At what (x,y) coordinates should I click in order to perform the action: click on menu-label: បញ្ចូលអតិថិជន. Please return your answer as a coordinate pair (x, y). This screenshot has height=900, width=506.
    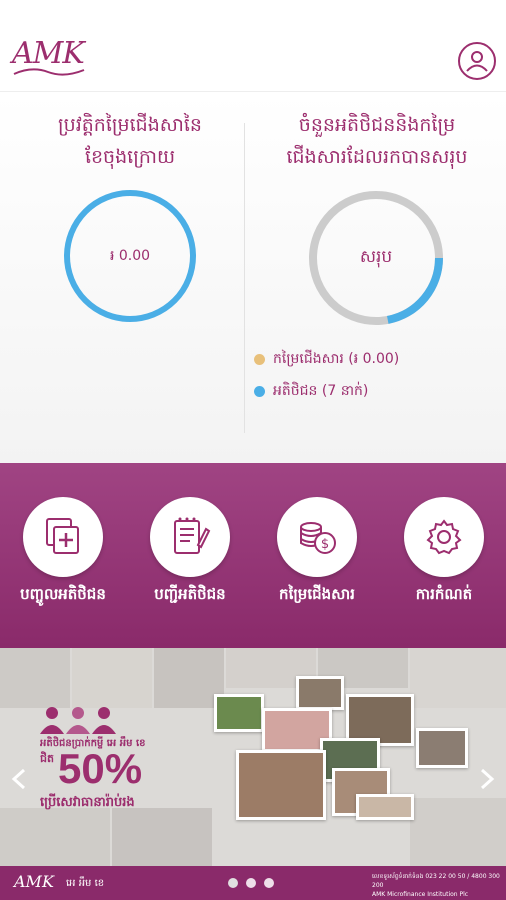
    Looking at the image, I should click on (63, 594).